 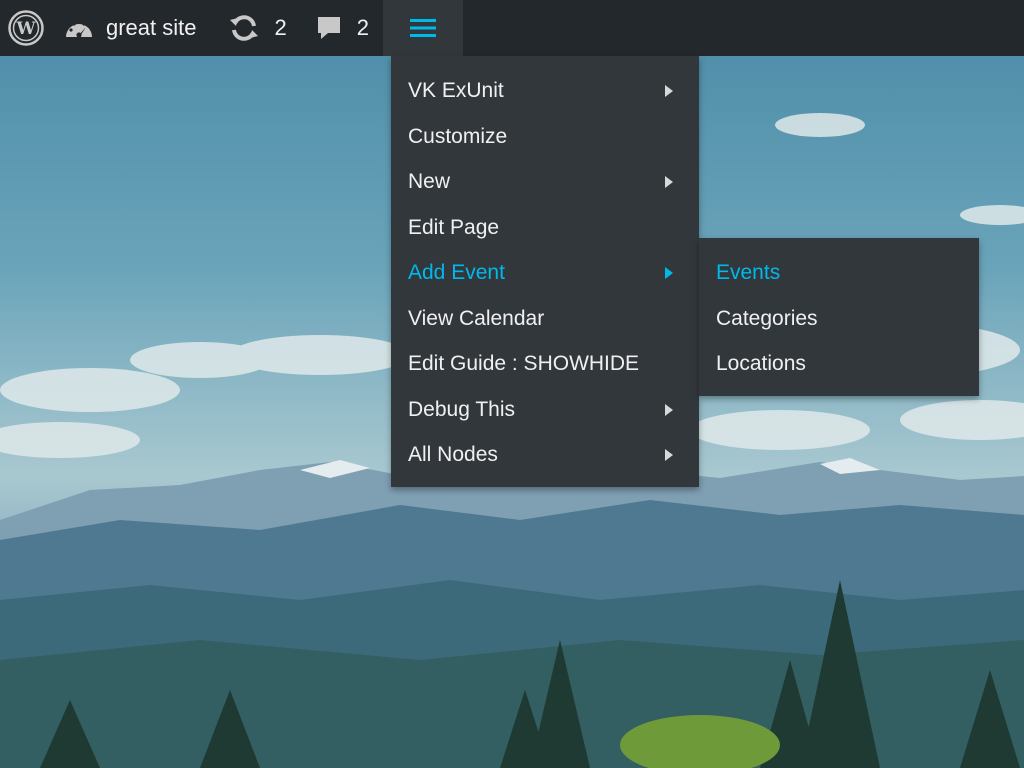 What do you see at coordinates (761, 363) in the screenshot?
I see `submenu-item-label: Locations` at bounding box center [761, 363].